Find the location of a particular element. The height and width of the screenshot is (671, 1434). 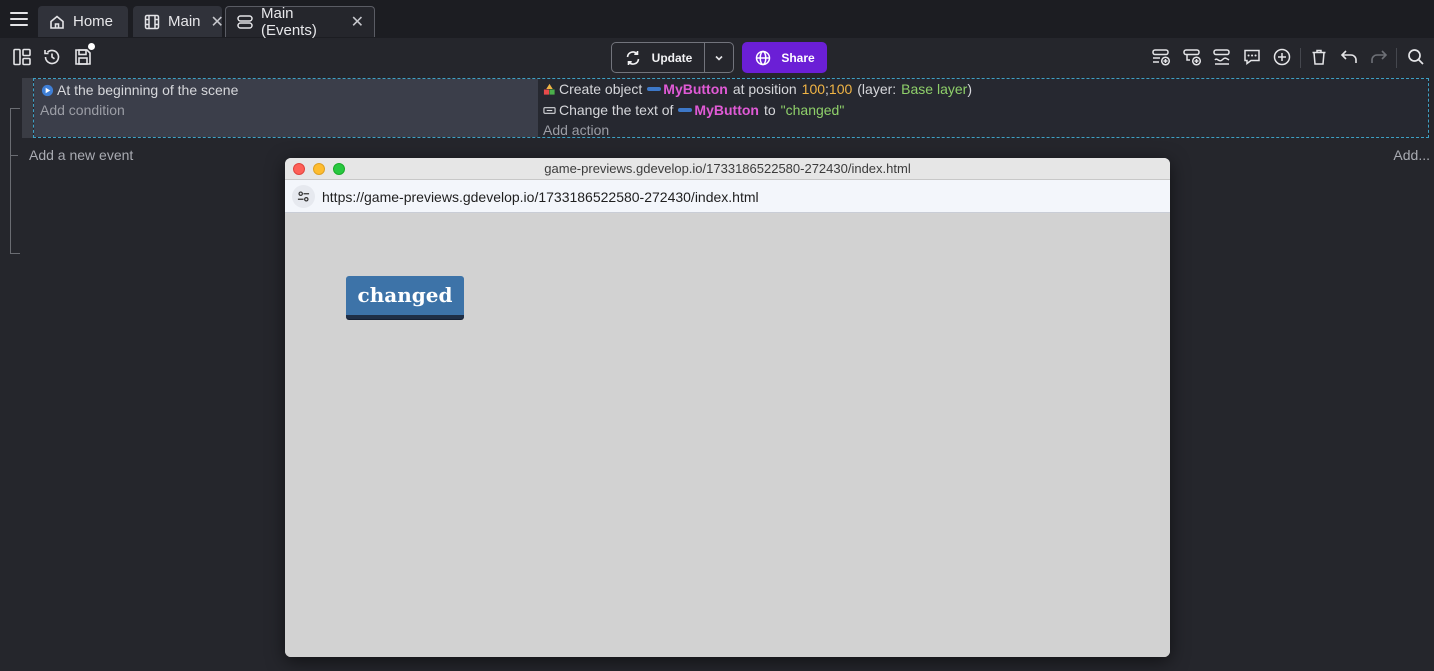

tab-home: Home is located at coordinates (83, 21).